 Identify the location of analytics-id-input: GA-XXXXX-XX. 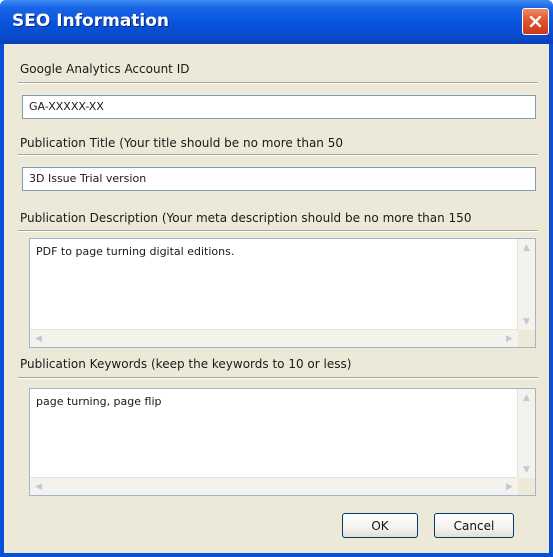
(279, 107).